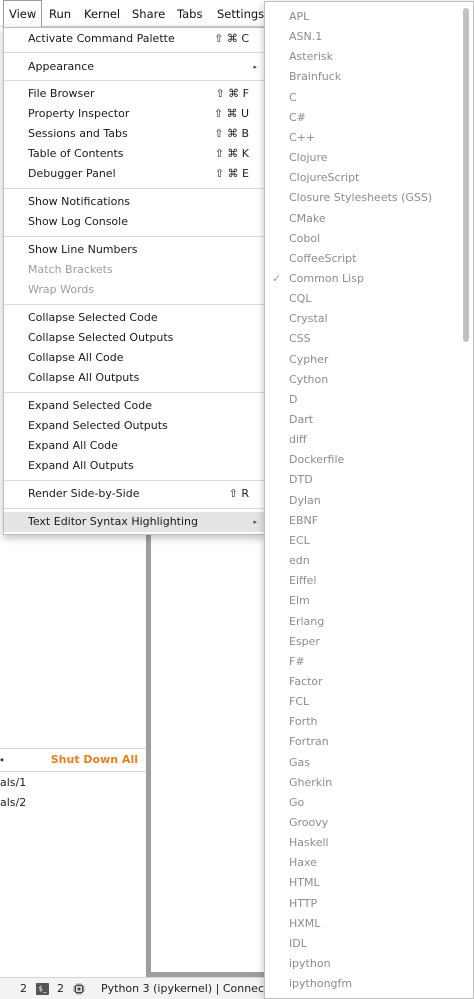 The width and height of the screenshot is (474, 999). I want to click on menu-expand-selected-code: Expand Selected Code, so click(134, 406).